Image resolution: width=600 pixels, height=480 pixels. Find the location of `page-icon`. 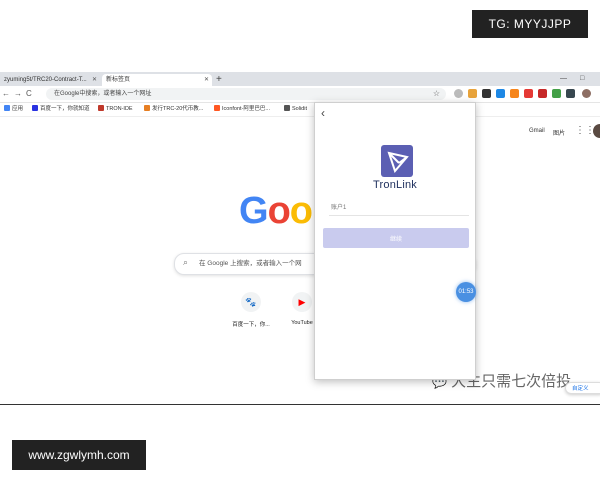

page-icon is located at coordinates (147, 108).